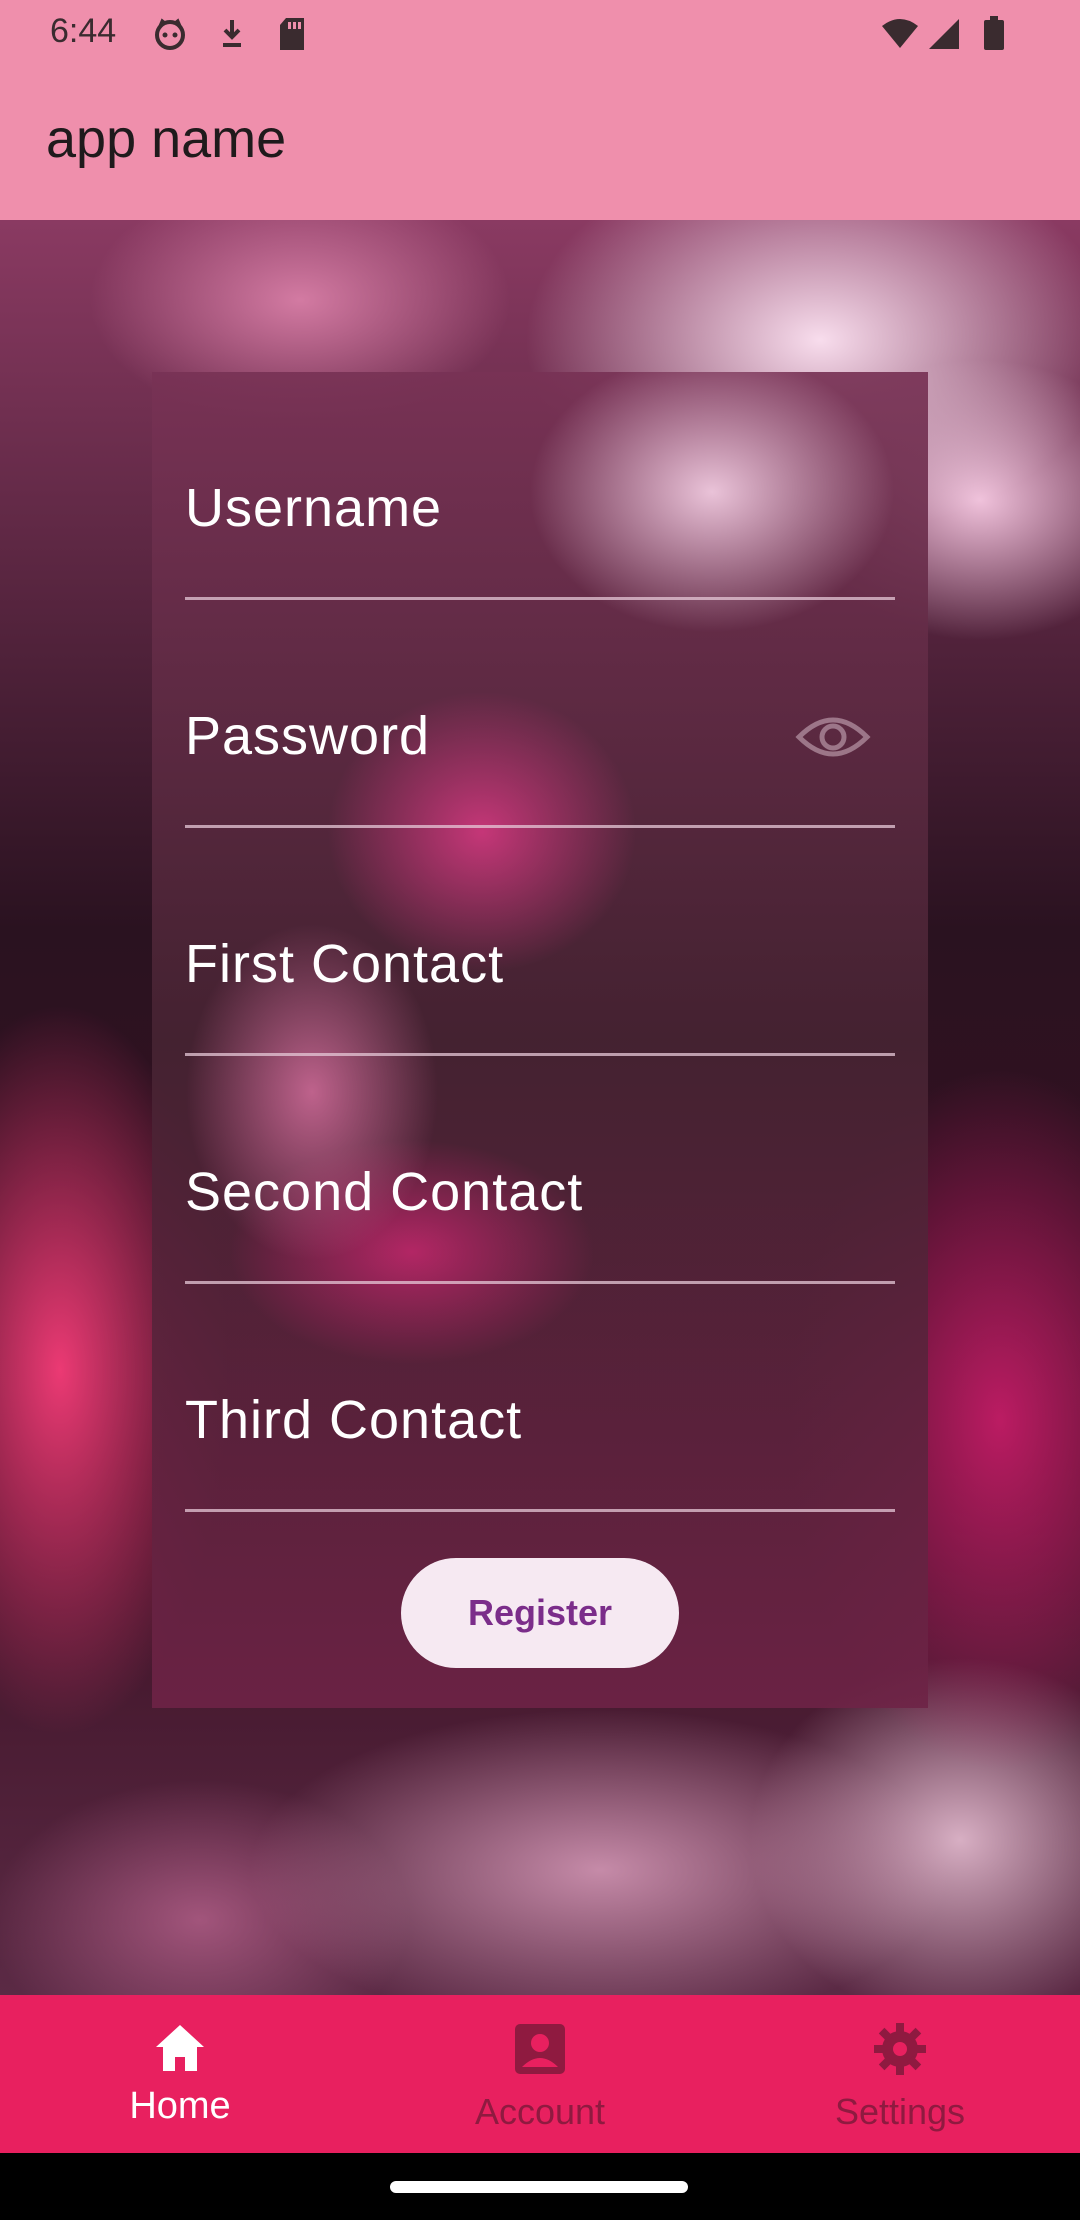 Image resolution: width=1080 pixels, height=2220 pixels. I want to click on second-contact-field: Second Contact, so click(540, 1170).